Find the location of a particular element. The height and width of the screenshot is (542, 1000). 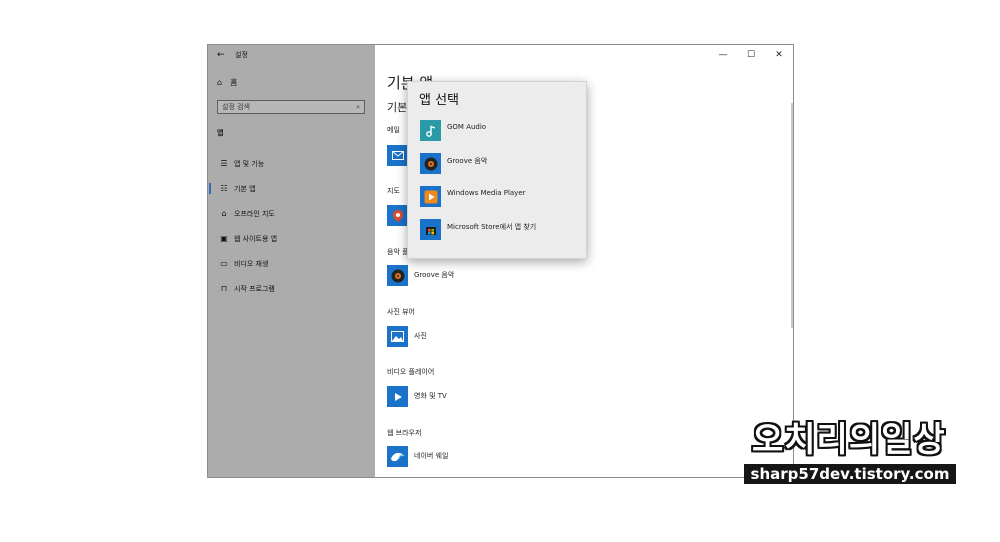

window-controls: — ☐ ✕ is located at coordinates (751, 55).